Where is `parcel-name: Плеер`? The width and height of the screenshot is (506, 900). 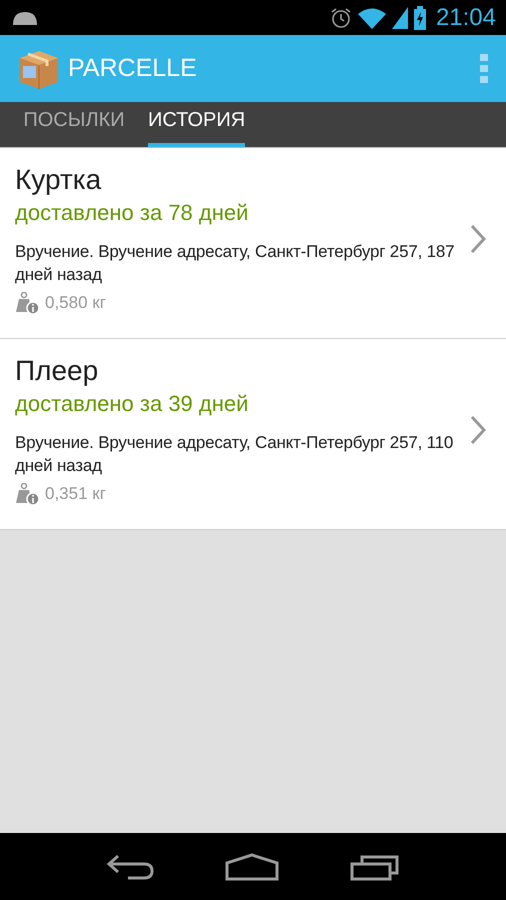 parcel-name: Плеер is located at coordinates (57, 371).